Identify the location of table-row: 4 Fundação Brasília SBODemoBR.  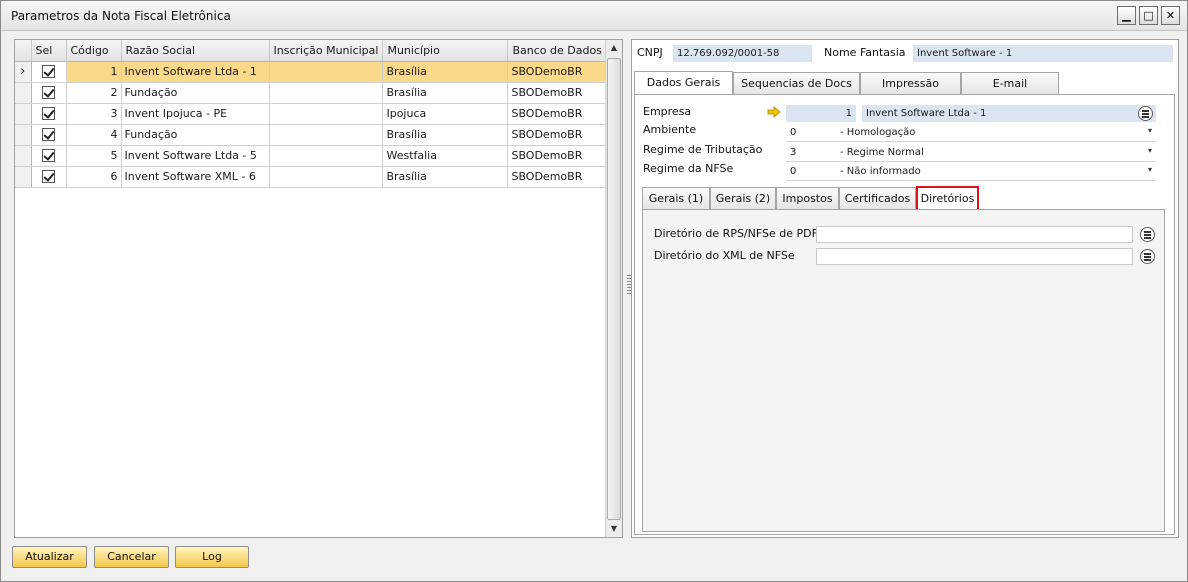
(312, 135).